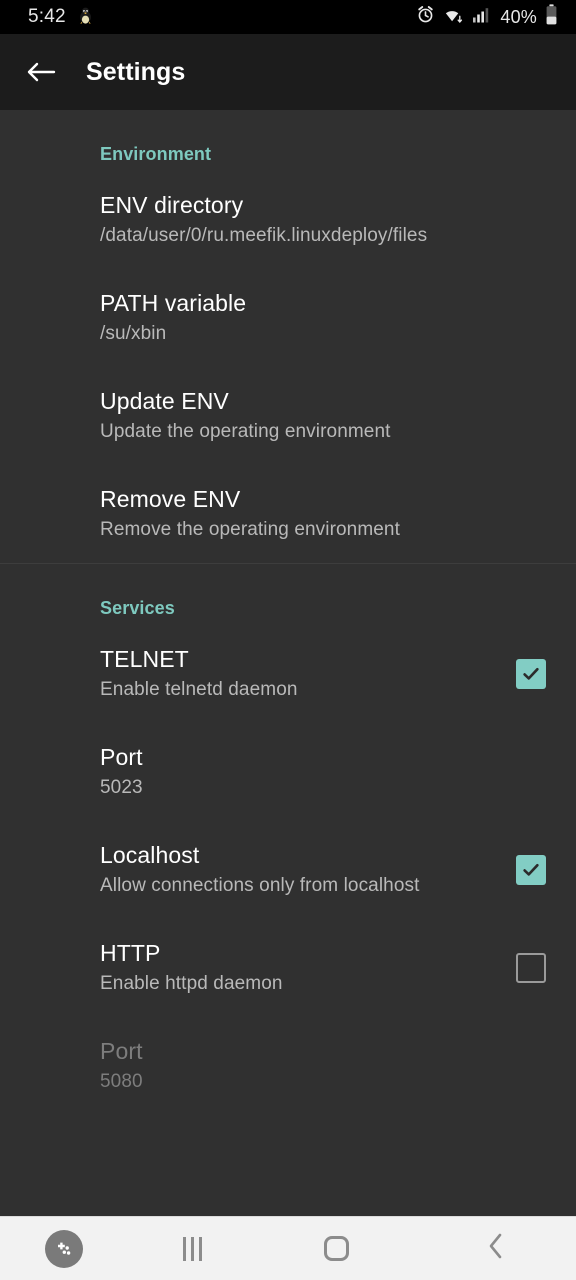 The image size is (576, 1280). What do you see at coordinates (173, 303) in the screenshot?
I see `pref-title: PATH variable` at bounding box center [173, 303].